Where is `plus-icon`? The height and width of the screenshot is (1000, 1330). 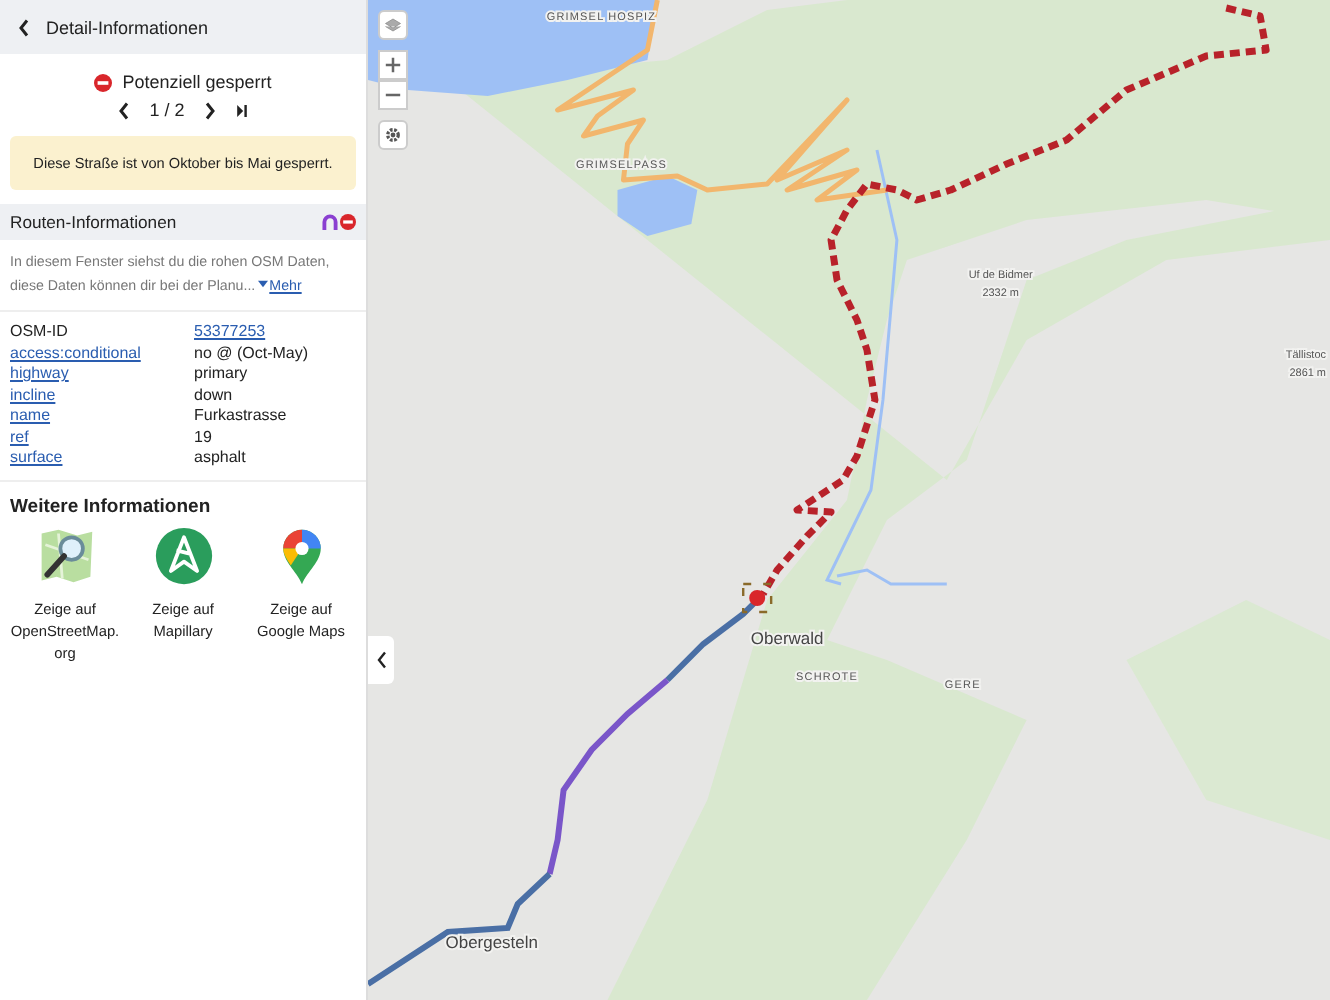 plus-icon is located at coordinates (393, 65).